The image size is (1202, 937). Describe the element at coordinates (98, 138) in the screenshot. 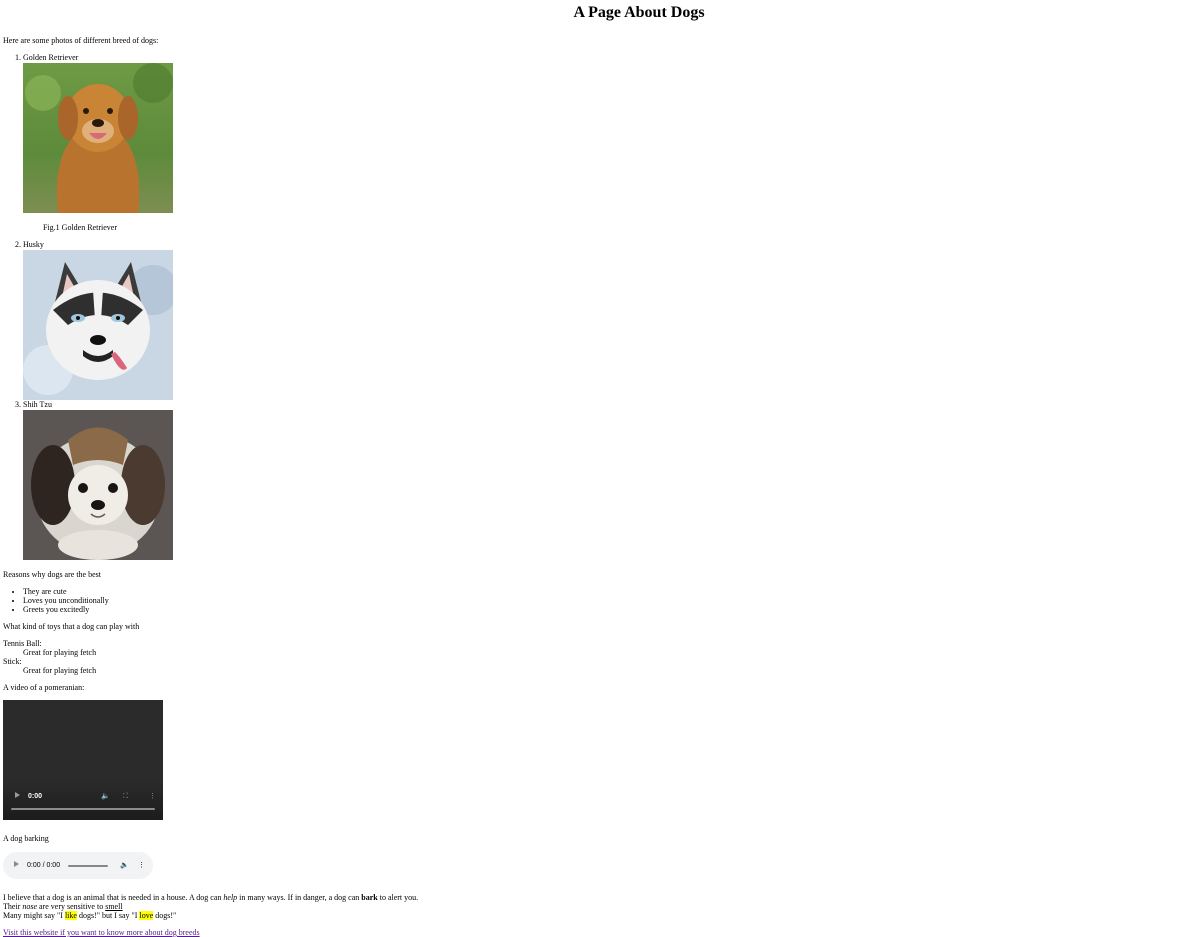

I see `golden-retriever-photo` at that location.